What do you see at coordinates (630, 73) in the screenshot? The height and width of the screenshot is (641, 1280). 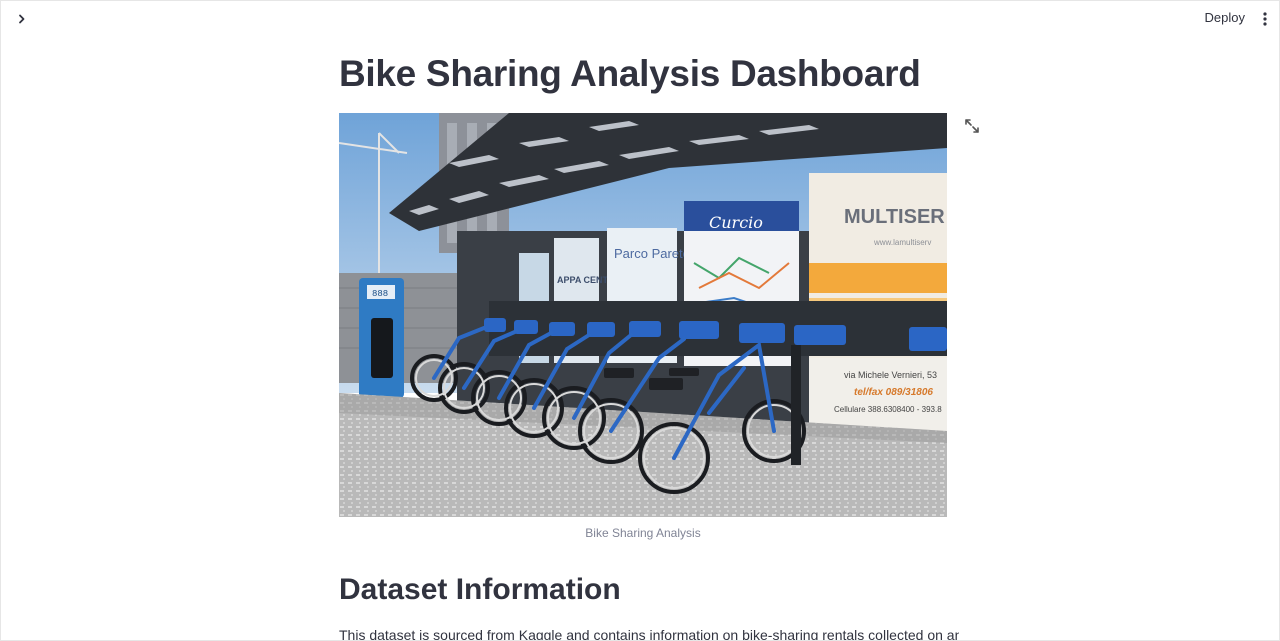 I see `page-title: Bike Sharing Analysis Dashboard` at bounding box center [630, 73].